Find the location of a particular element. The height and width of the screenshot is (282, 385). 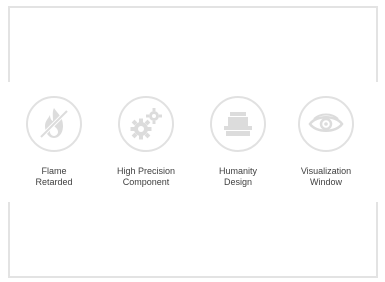

feature-humanity-design: Humanity Design is located at coordinates (238, 142).